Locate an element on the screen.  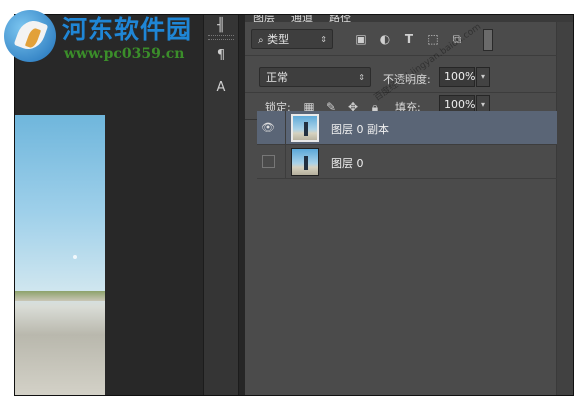
search-icon: ⌕ is located at coordinates (261, 40).